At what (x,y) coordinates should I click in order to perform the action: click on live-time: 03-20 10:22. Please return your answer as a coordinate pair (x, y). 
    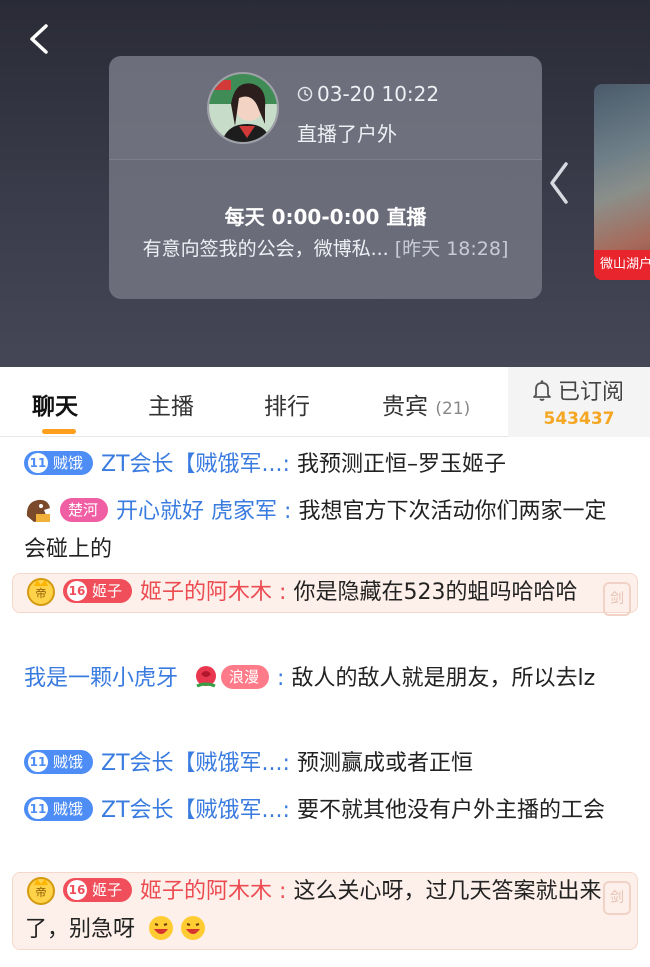
    Looking at the image, I should click on (368, 94).